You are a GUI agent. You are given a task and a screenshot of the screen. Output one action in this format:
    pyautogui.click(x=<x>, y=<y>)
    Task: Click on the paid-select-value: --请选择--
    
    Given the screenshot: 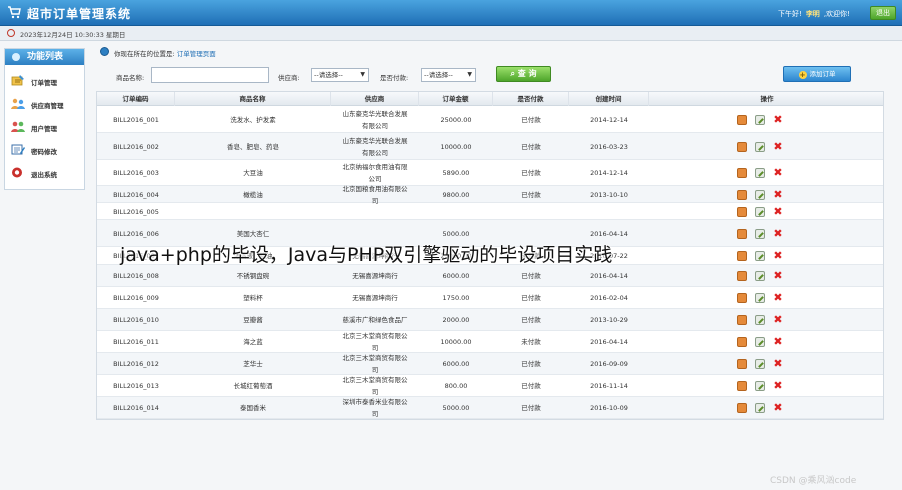 What is the action you would take?
    pyautogui.click(x=438, y=75)
    